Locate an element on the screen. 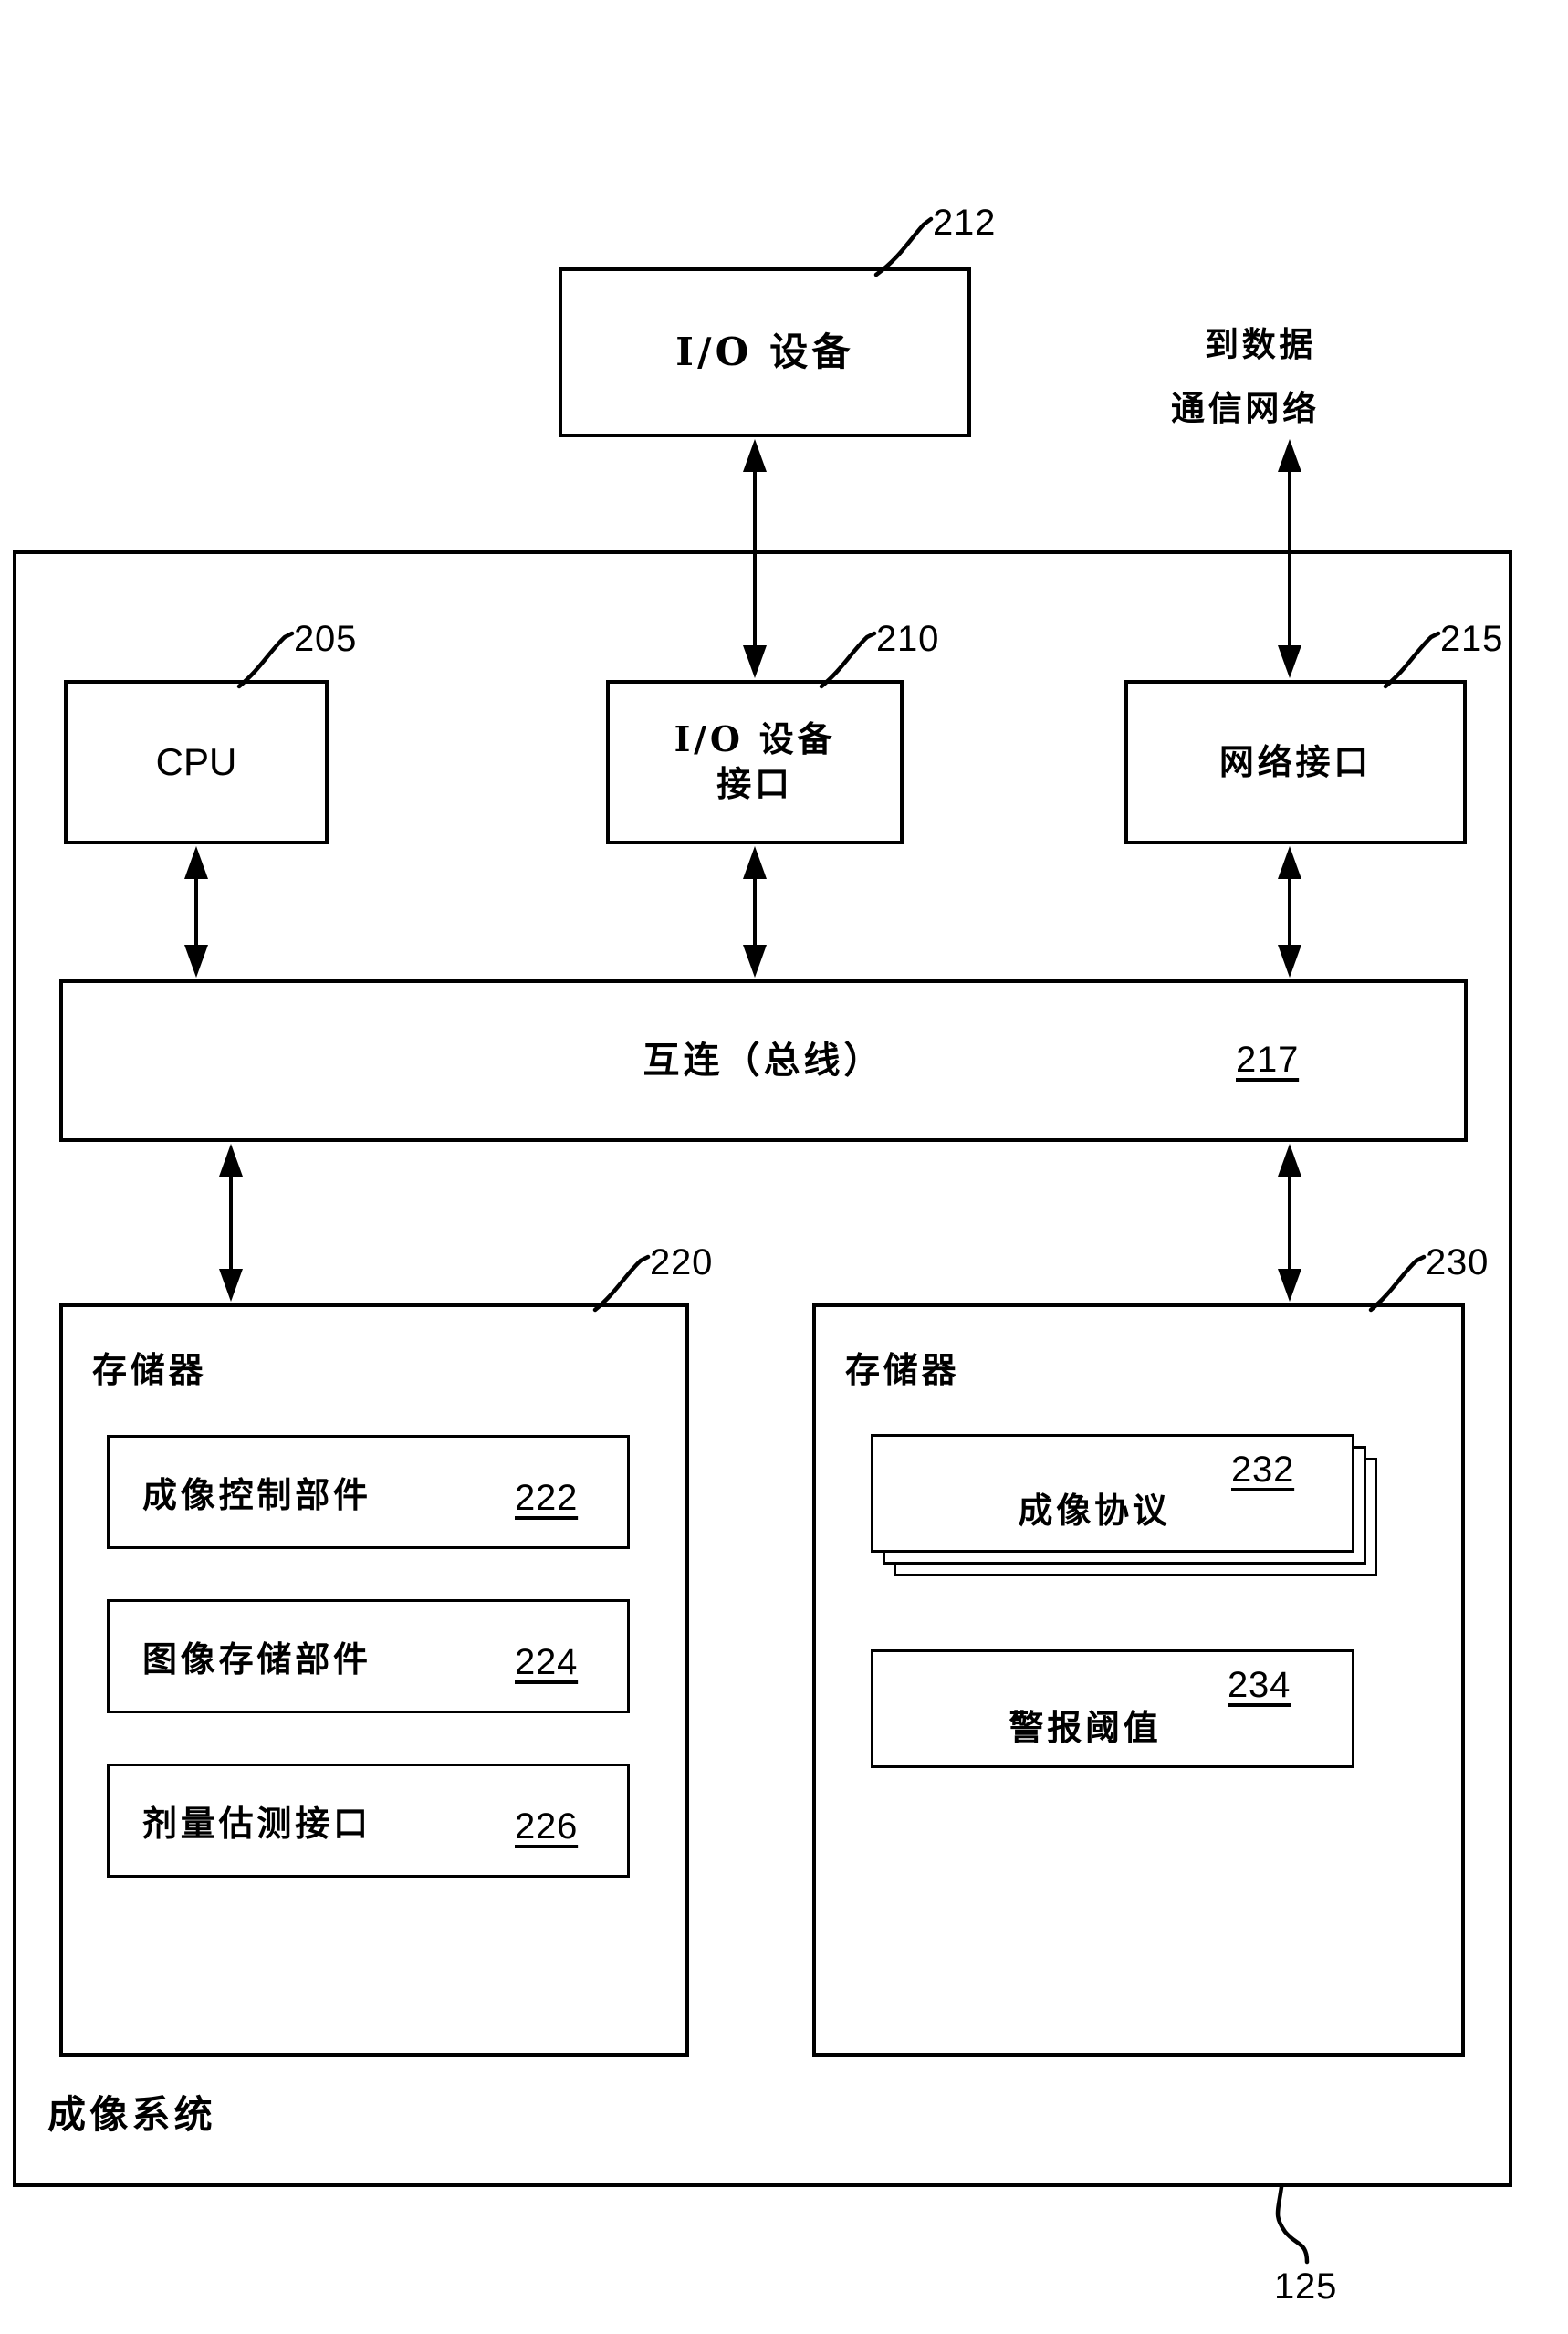  data-network-note-line1: 到数据 is located at coordinates (1261, 344).